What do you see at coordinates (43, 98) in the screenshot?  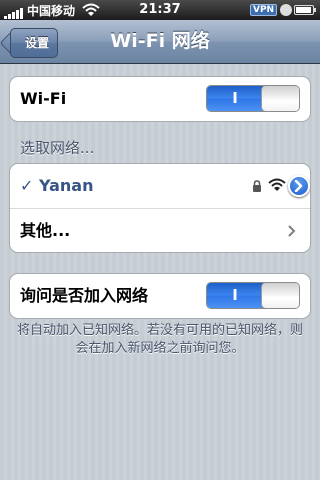 I see `wifi-label: Wi-Fi` at bounding box center [43, 98].